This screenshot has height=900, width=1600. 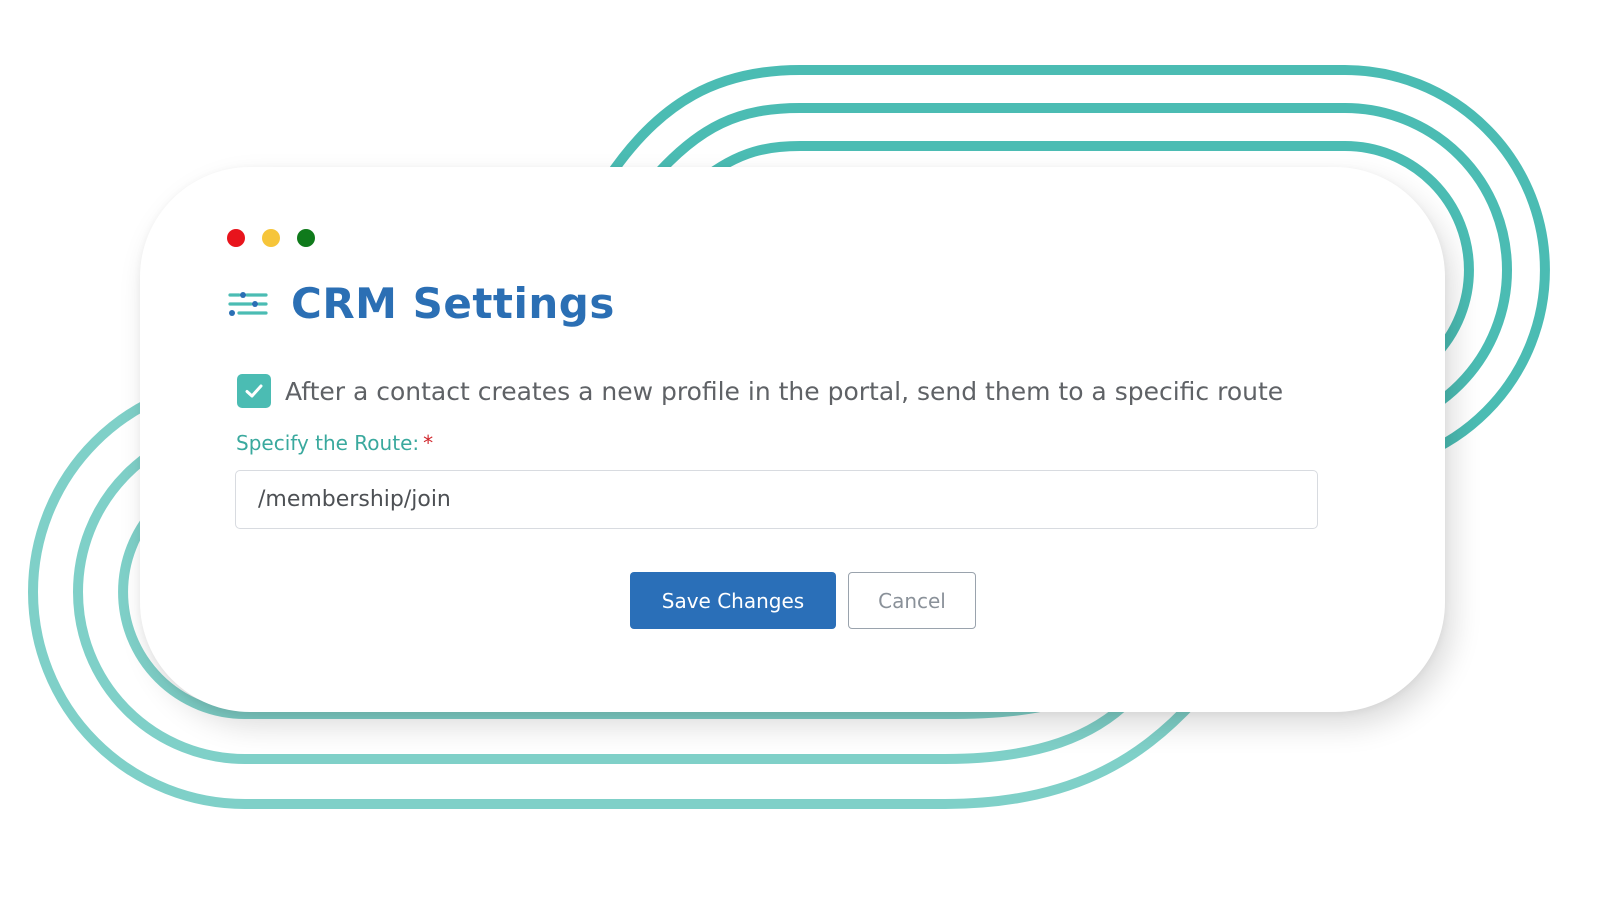 I want to click on checkmark-icon, so click(x=254, y=391).